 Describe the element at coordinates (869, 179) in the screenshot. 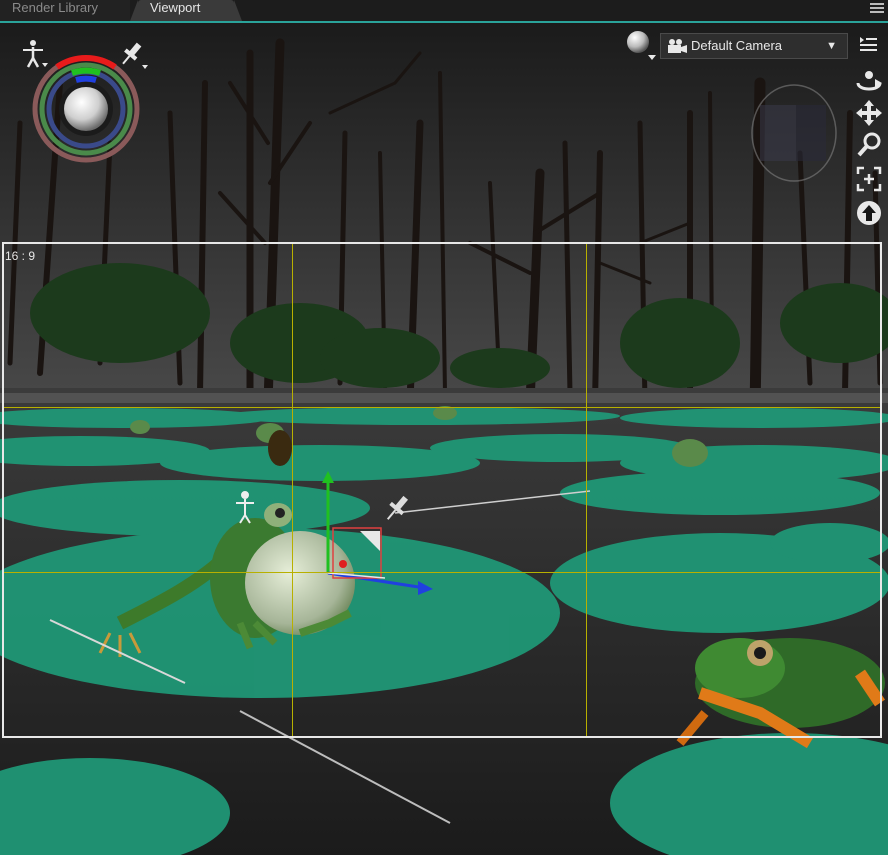

I see `frame-icon` at that location.